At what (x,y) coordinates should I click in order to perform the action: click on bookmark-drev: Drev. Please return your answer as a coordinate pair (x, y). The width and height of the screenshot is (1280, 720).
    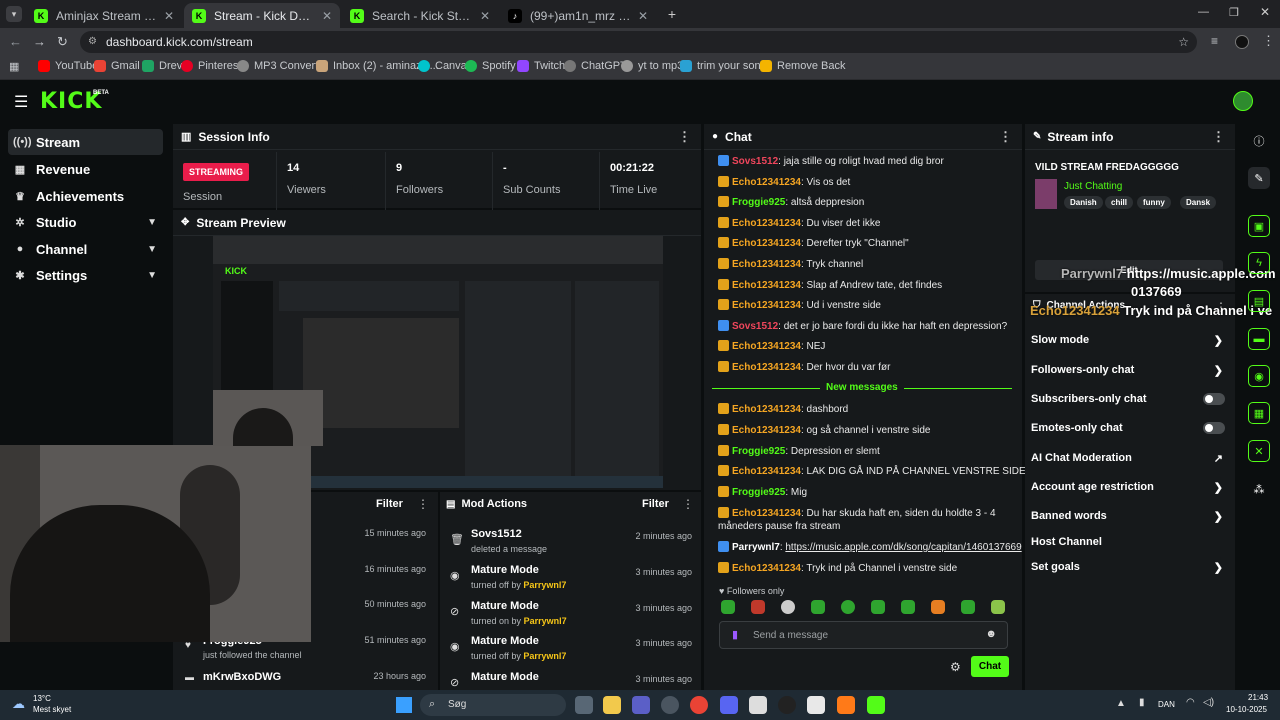
    Looking at the image, I should click on (162, 66).